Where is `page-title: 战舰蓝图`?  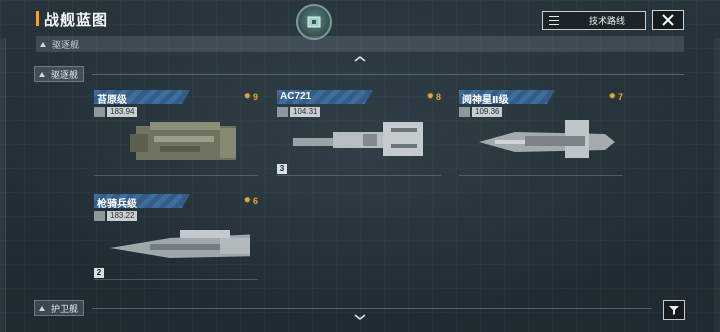 page-title: 战舰蓝图 is located at coordinates (76, 20).